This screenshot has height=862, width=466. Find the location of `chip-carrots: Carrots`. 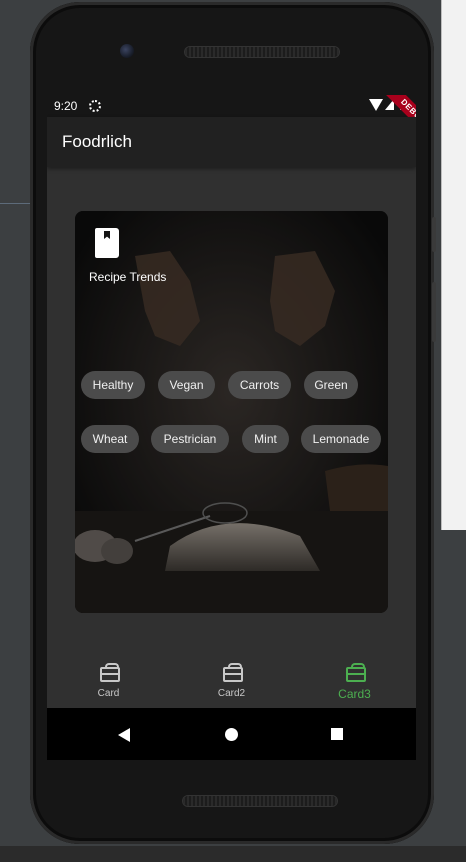

chip-carrots: Carrots is located at coordinates (259, 385).